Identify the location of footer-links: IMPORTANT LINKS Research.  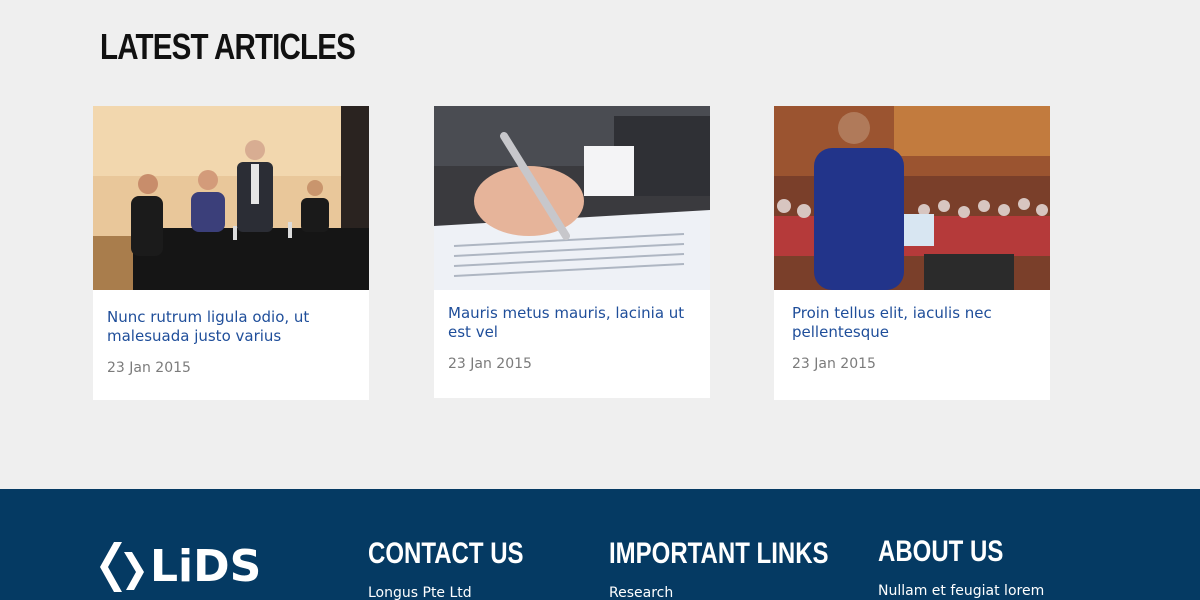
(746, 568).